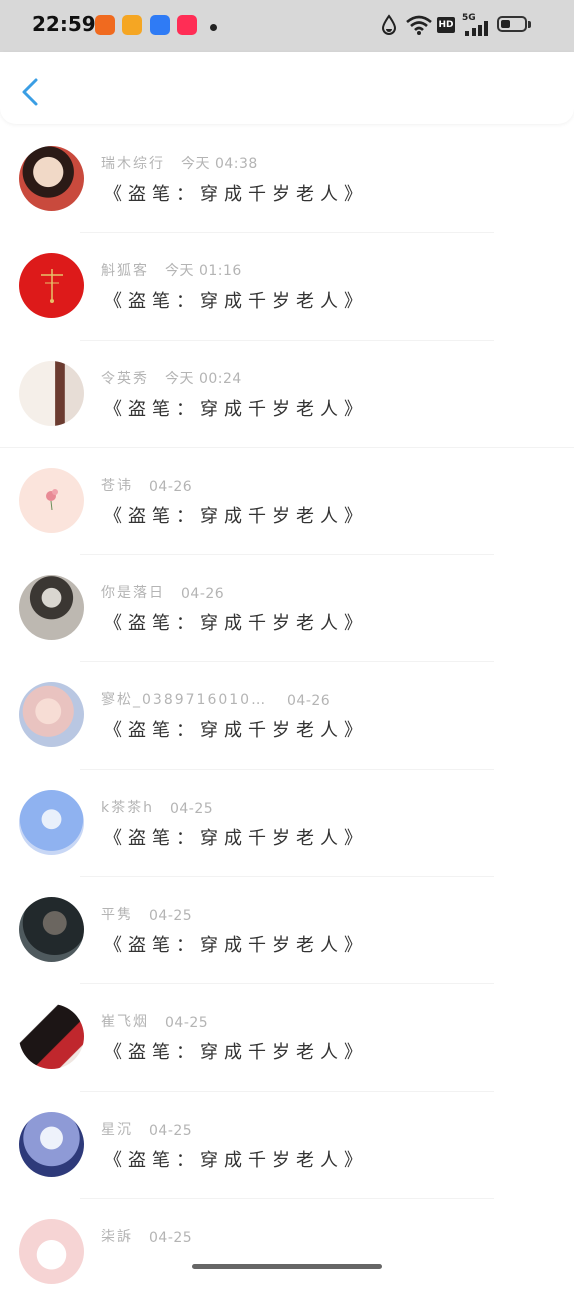  What do you see at coordinates (476, 28) in the screenshot?
I see `signal-icon` at bounding box center [476, 28].